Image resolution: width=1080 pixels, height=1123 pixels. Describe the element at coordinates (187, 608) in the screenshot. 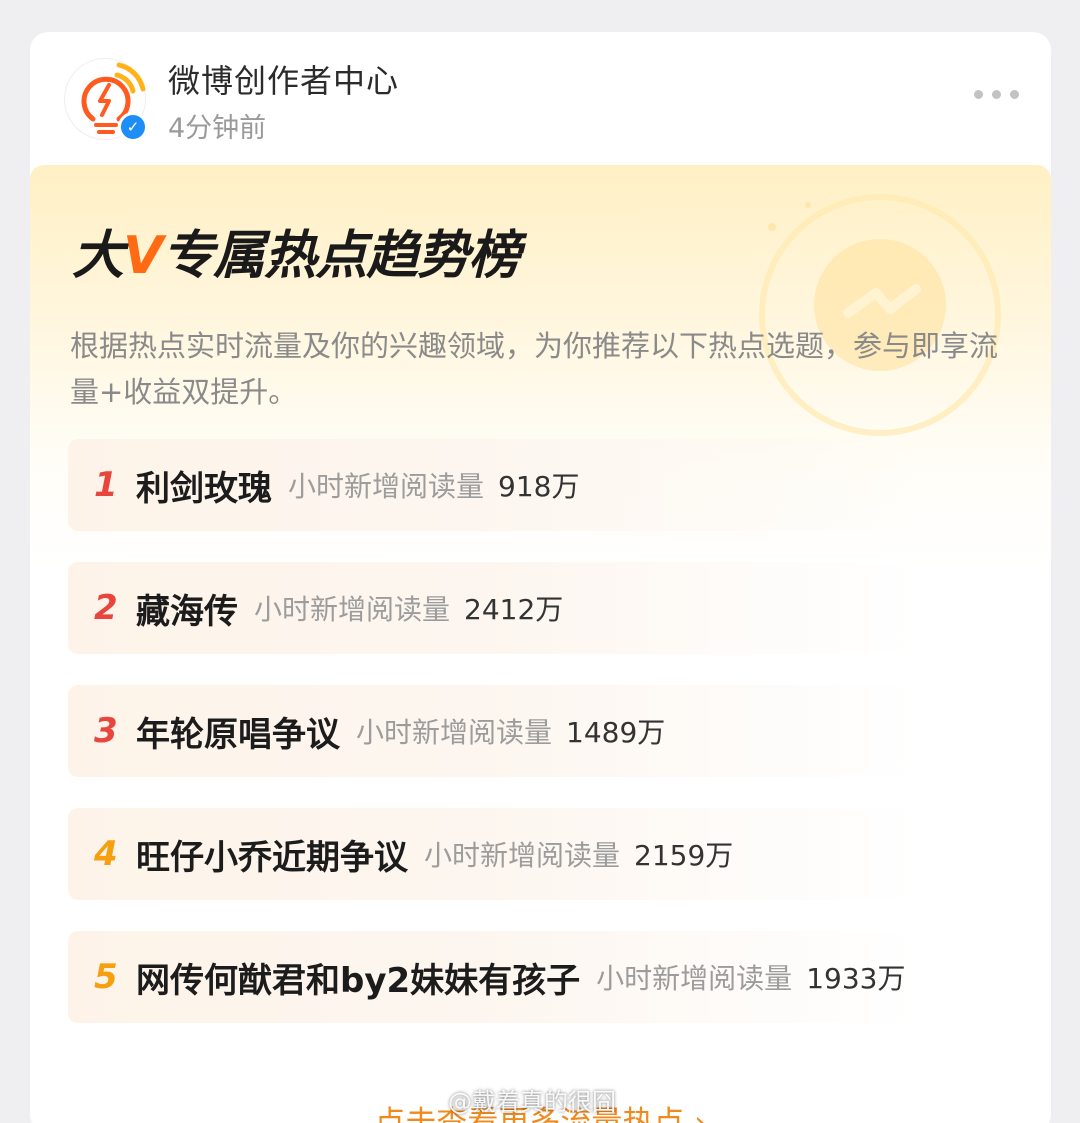

I see `trend-topic: 藏海传` at that location.